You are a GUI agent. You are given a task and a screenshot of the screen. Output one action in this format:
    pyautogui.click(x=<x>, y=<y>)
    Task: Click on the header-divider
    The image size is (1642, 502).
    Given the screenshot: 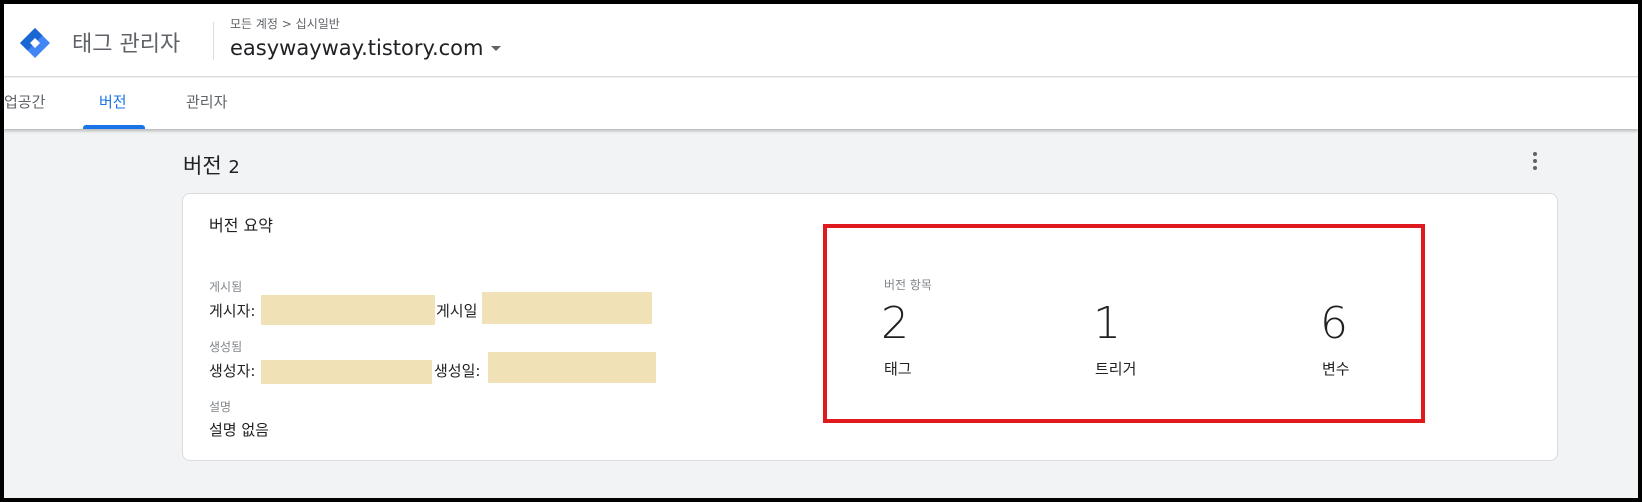 What is the action you would take?
    pyautogui.click(x=213, y=41)
    